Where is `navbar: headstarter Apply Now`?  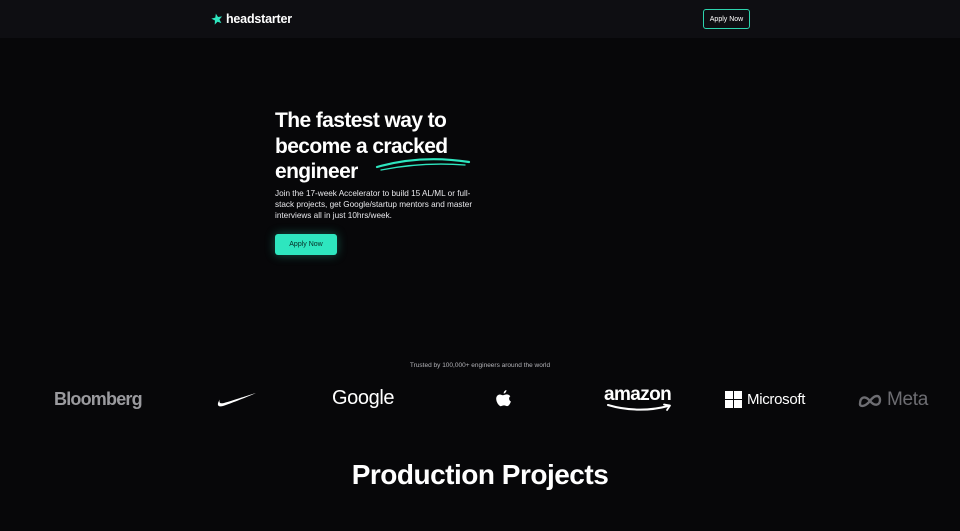
navbar: headstarter Apply Now is located at coordinates (480, 19).